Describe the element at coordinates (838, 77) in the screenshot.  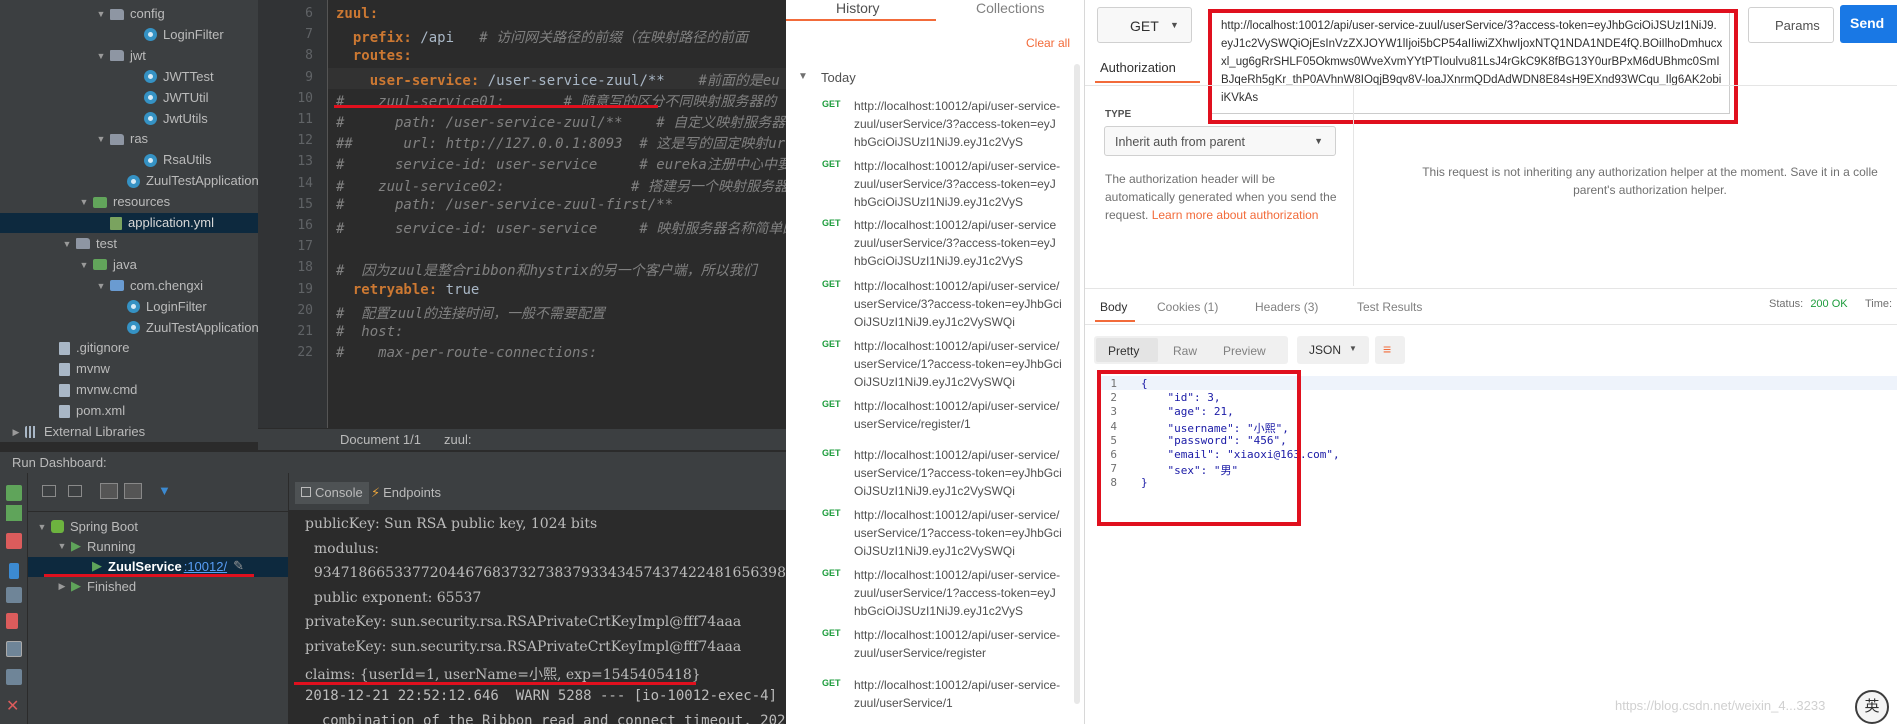
I see `history-group-today: Today` at that location.